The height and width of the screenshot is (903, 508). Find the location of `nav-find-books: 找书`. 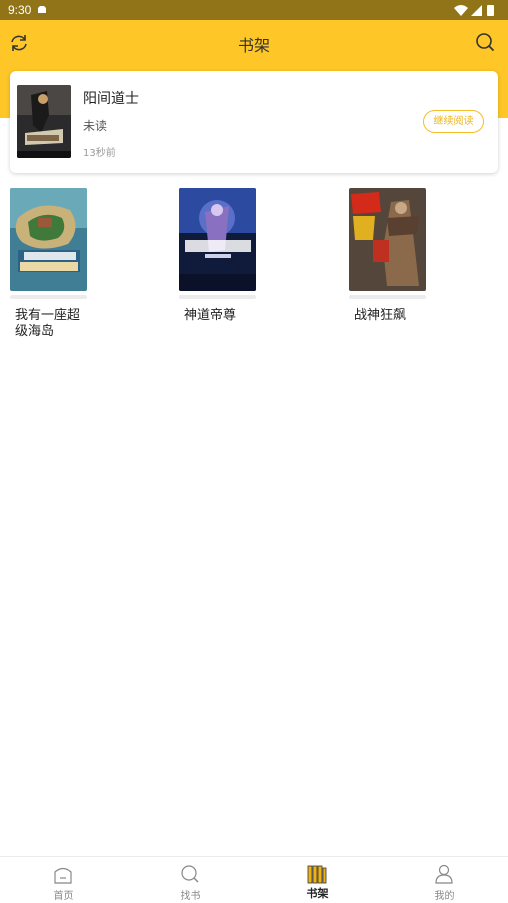

nav-find-books: 找书 is located at coordinates (190, 880).